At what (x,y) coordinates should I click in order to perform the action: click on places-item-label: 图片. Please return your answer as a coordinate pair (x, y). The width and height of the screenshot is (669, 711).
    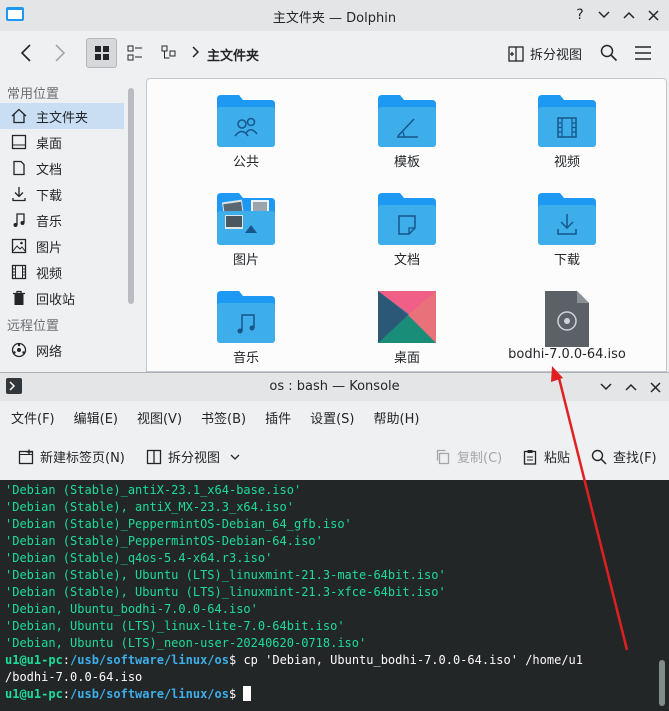
    Looking at the image, I should click on (49, 248).